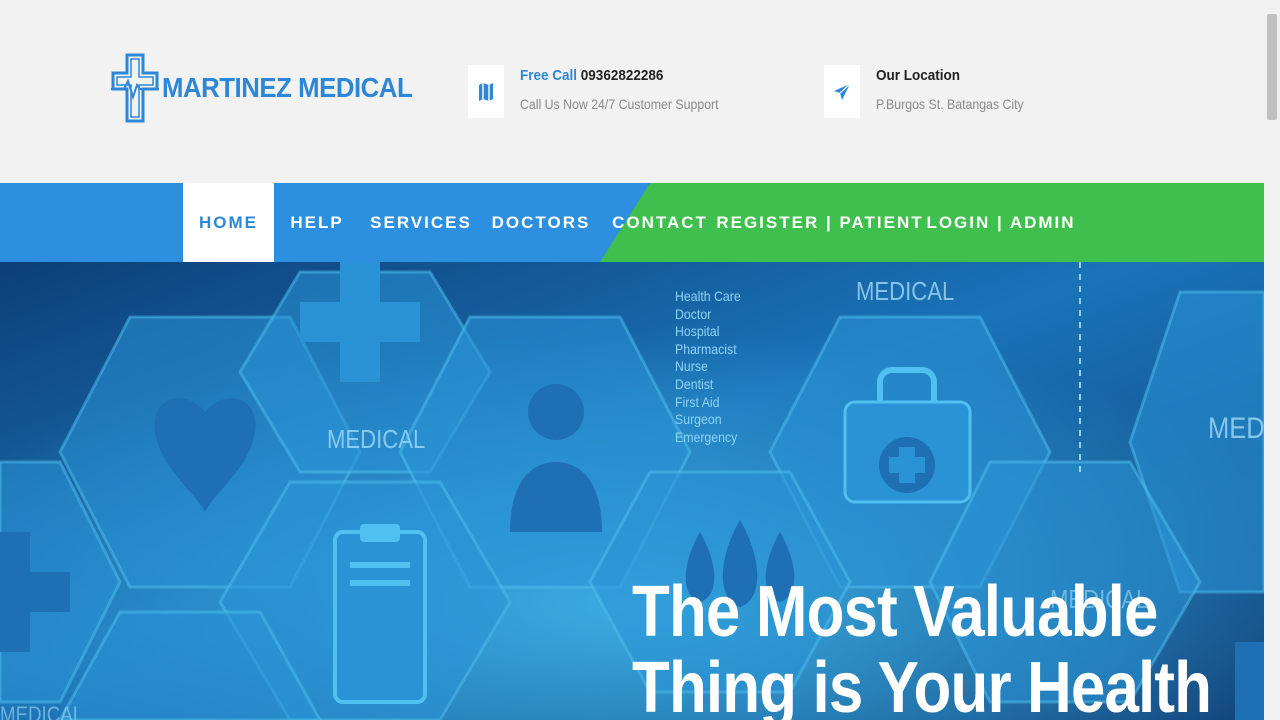 The height and width of the screenshot is (720, 1280). I want to click on brand-name: MARTINEZ MEDICAL, so click(287, 87).